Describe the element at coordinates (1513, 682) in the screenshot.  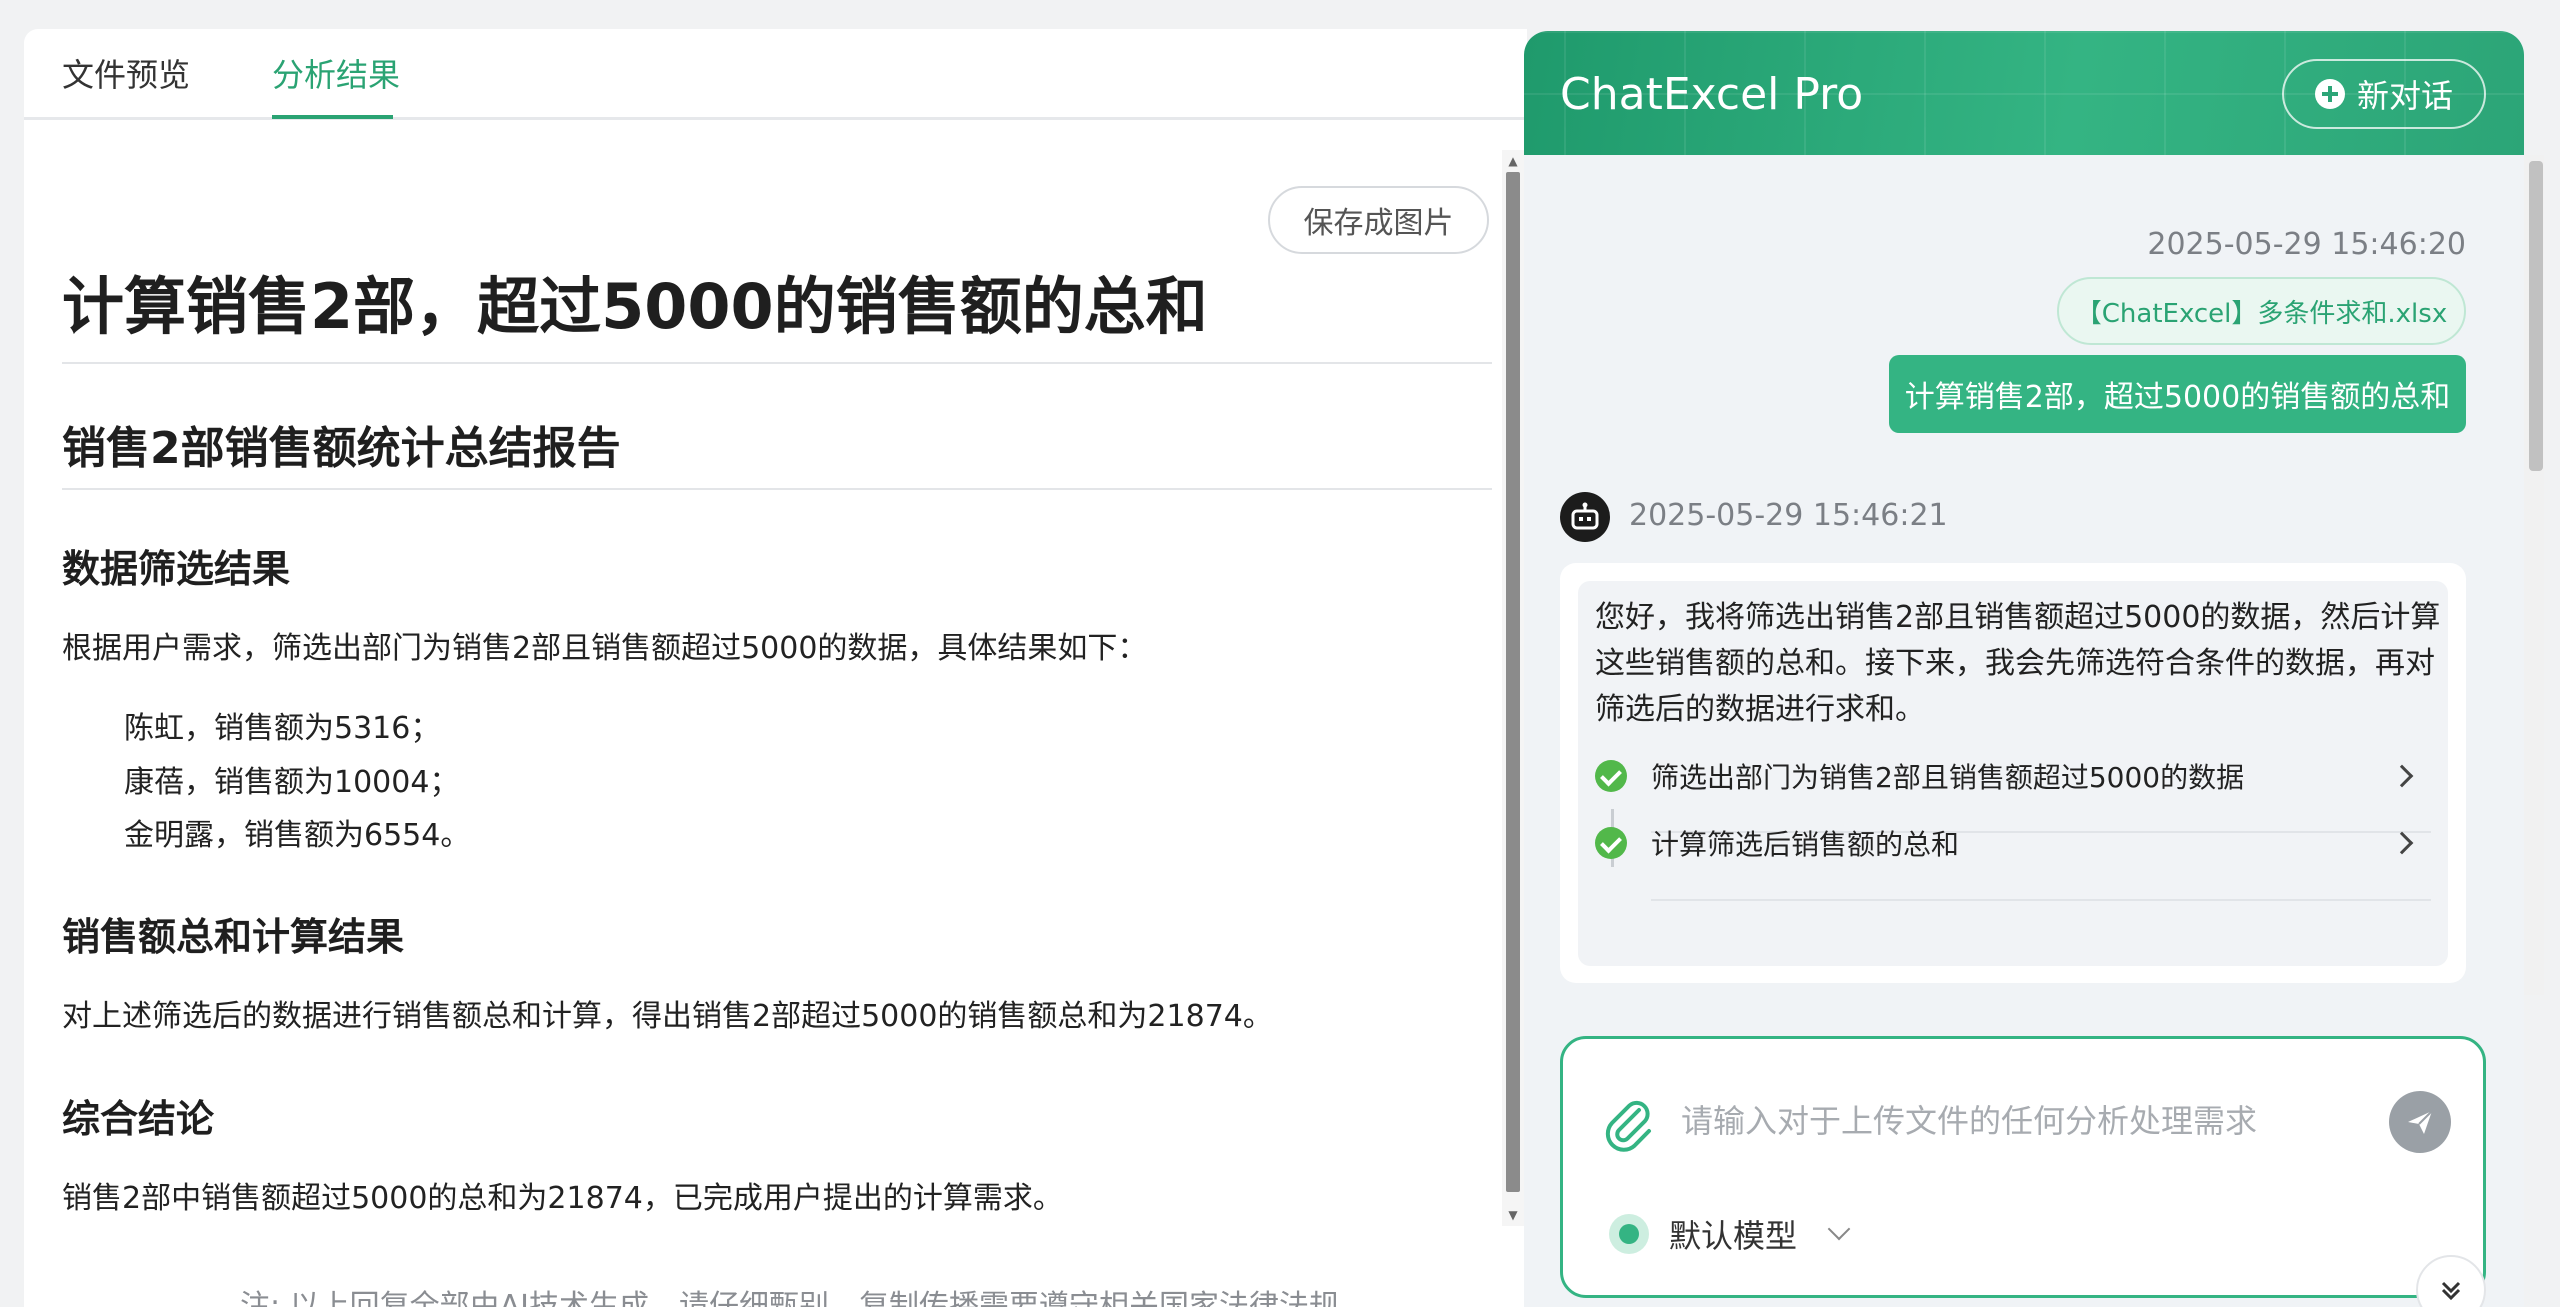
I see `left-scrollbar-thumb` at that location.